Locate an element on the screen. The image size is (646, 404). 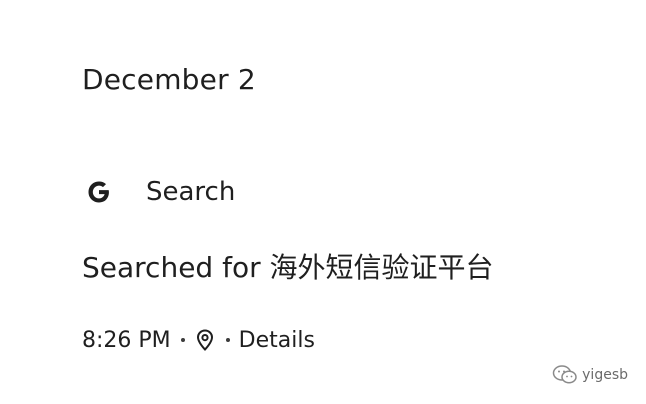
product-label: Search is located at coordinates (191, 192).